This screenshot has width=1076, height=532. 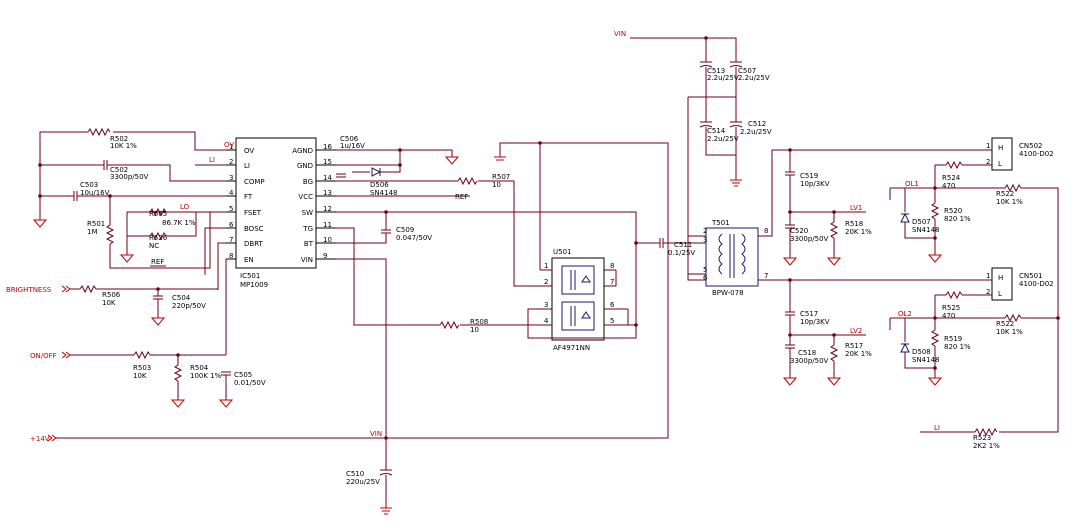 I want to click on ic-pin5-num: 5, so click(x=231, y=209).